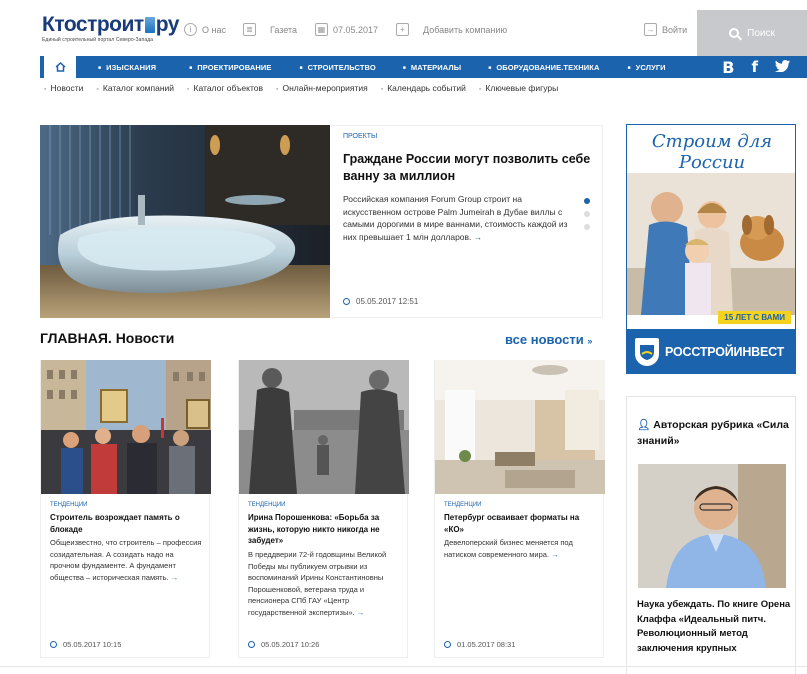  I want to click on nav-item-services: УСЛУГИ, so click(646, 67).